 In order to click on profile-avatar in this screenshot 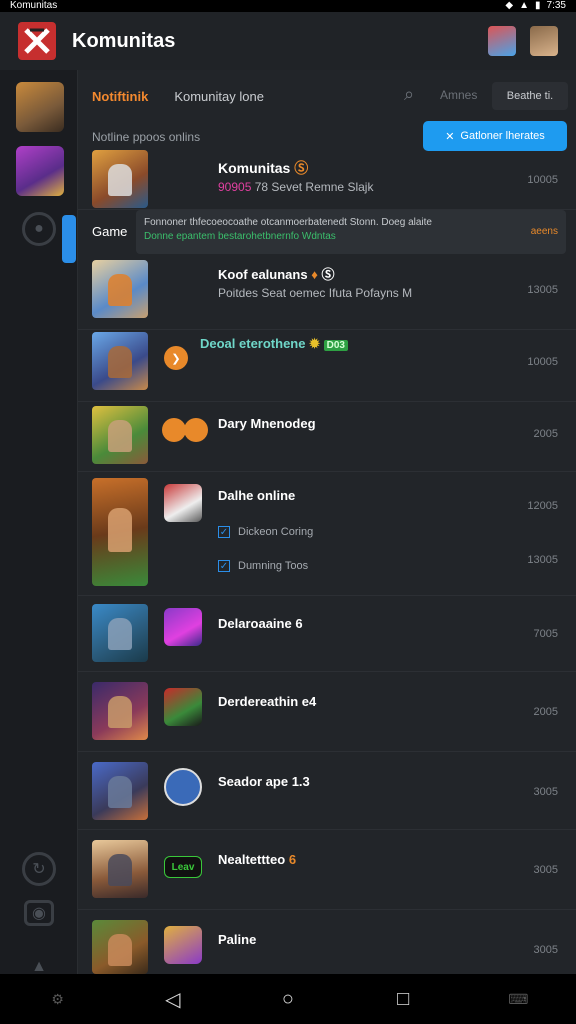, I will do `click(502, 41)`.